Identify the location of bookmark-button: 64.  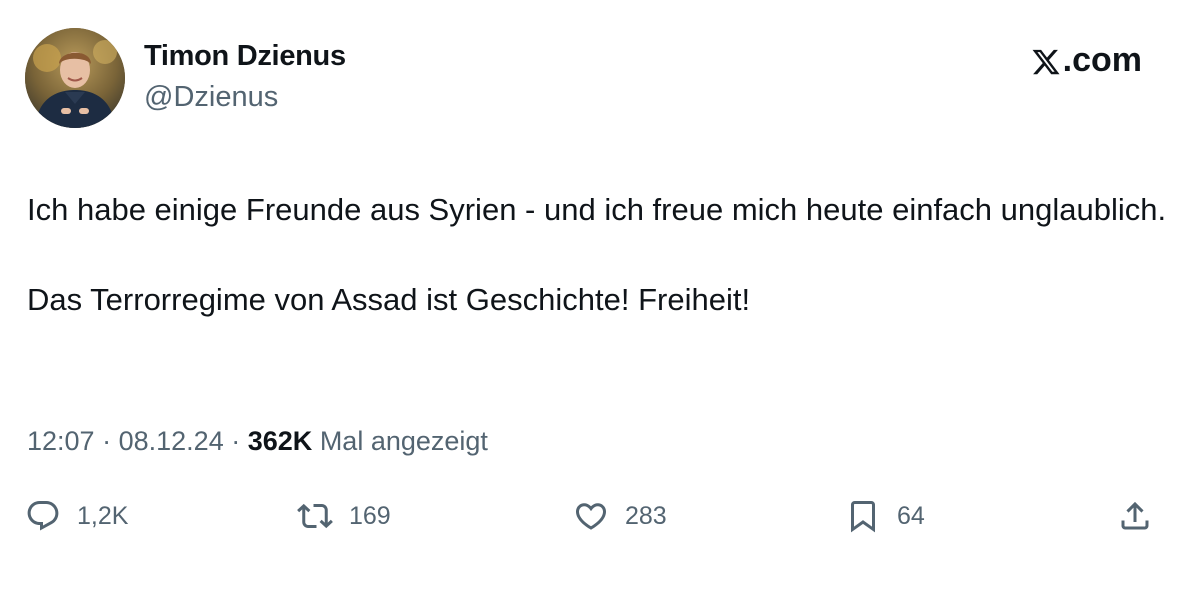
(885, 516).